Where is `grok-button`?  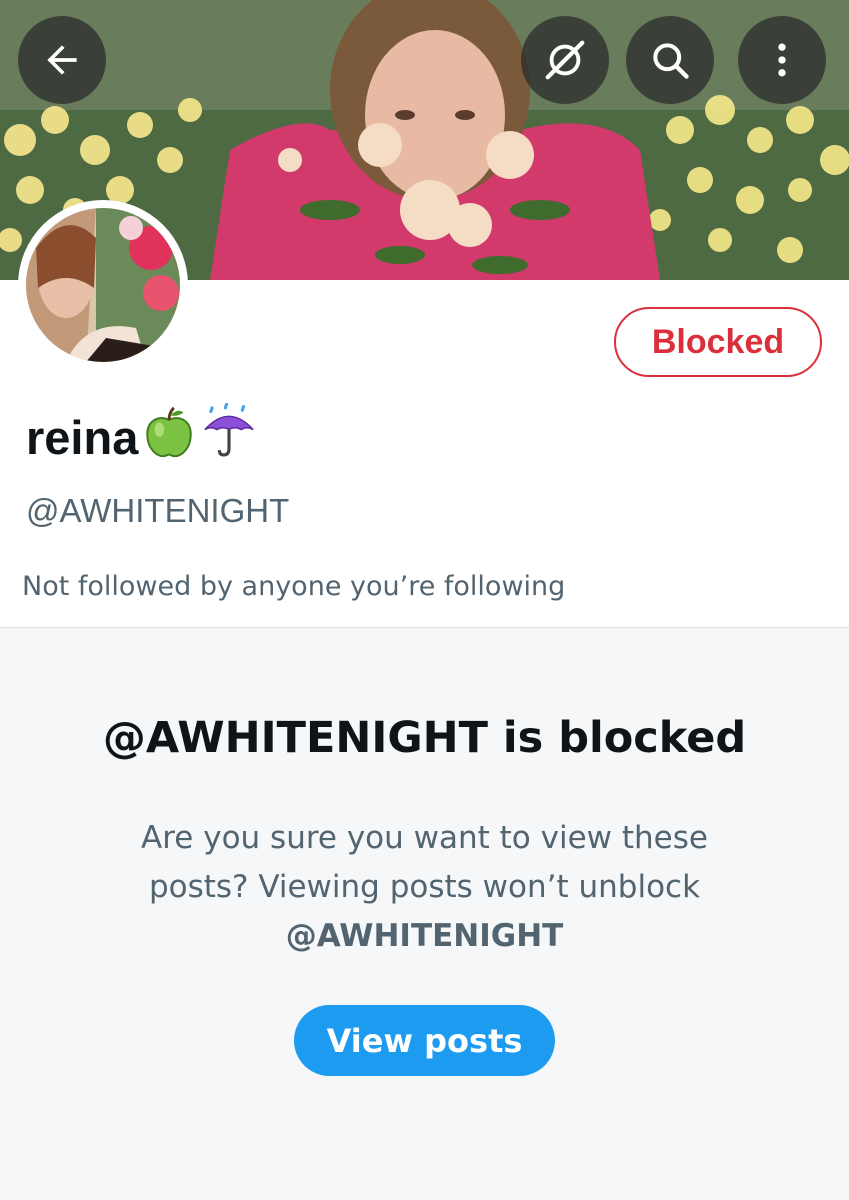 grok-button is located at coordinates (565, 60).